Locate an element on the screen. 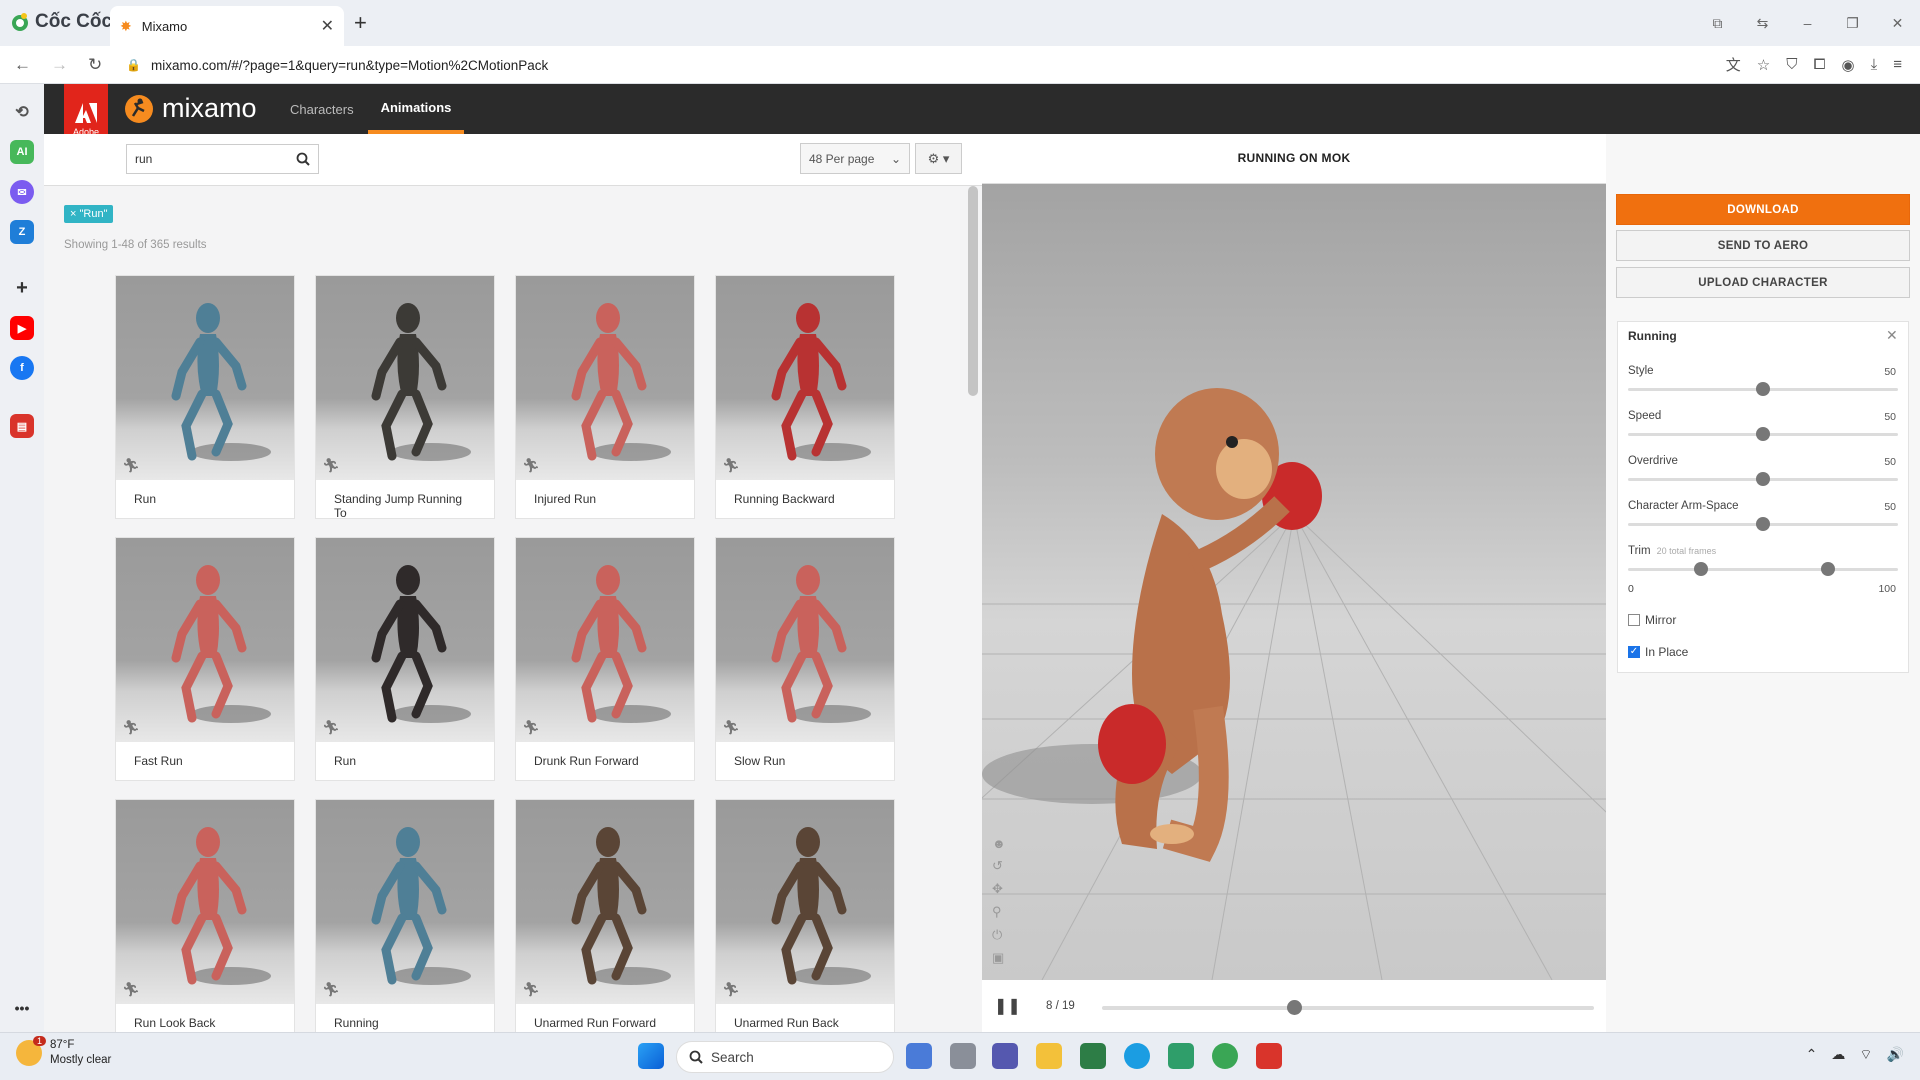 The width and height of the screenshot is (1920, 1080). animation-card: 🏃︎ Slow Run is located at coordinates (805, 659).